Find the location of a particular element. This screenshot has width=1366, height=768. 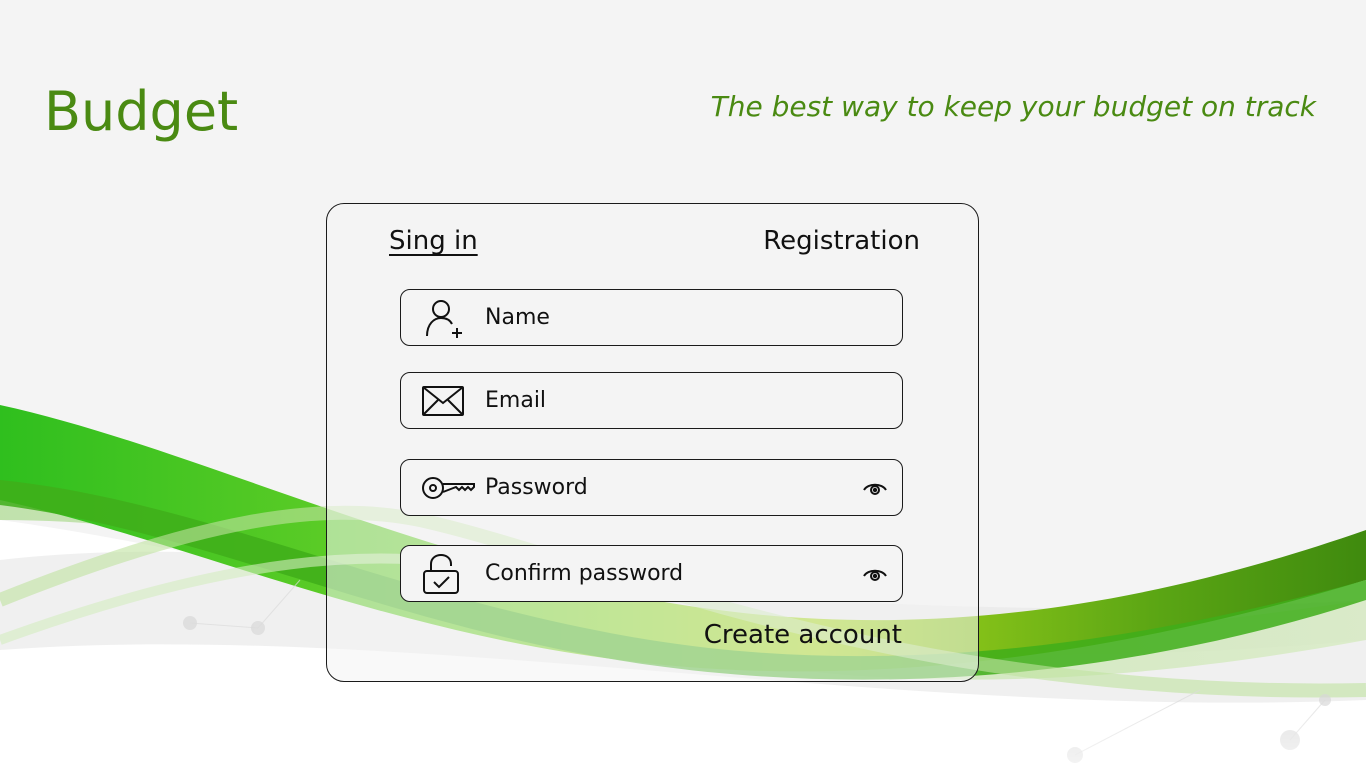

name-field is located at coordinates (651, 317).